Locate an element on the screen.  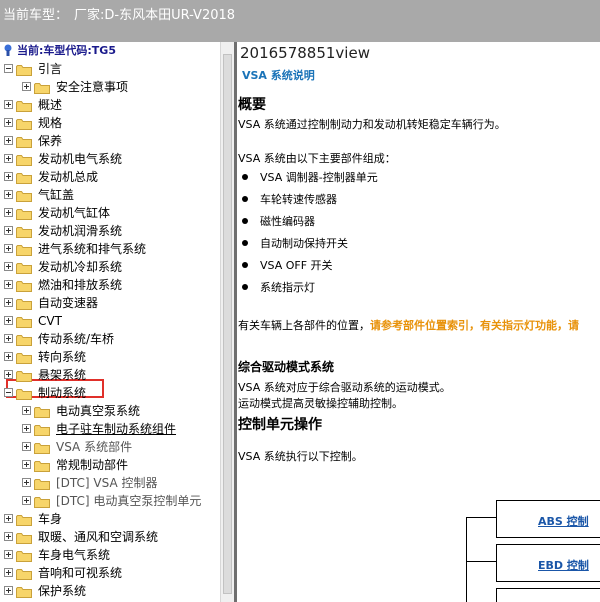
component-list-item: VSA 调制器-控制器单元 is located at coordinates (308, 177).